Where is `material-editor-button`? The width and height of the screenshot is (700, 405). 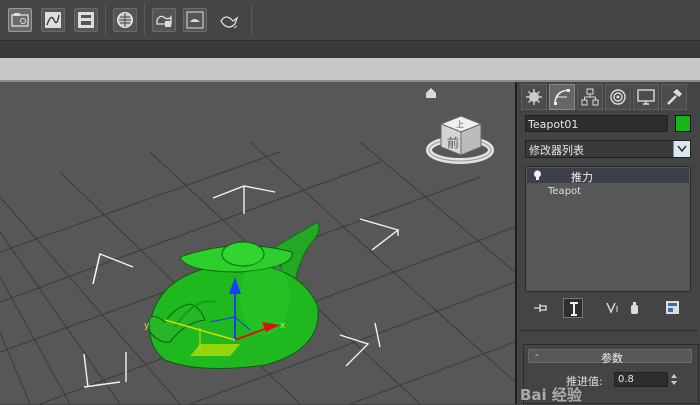
material-editor-button is located at coordinates (125, 20).